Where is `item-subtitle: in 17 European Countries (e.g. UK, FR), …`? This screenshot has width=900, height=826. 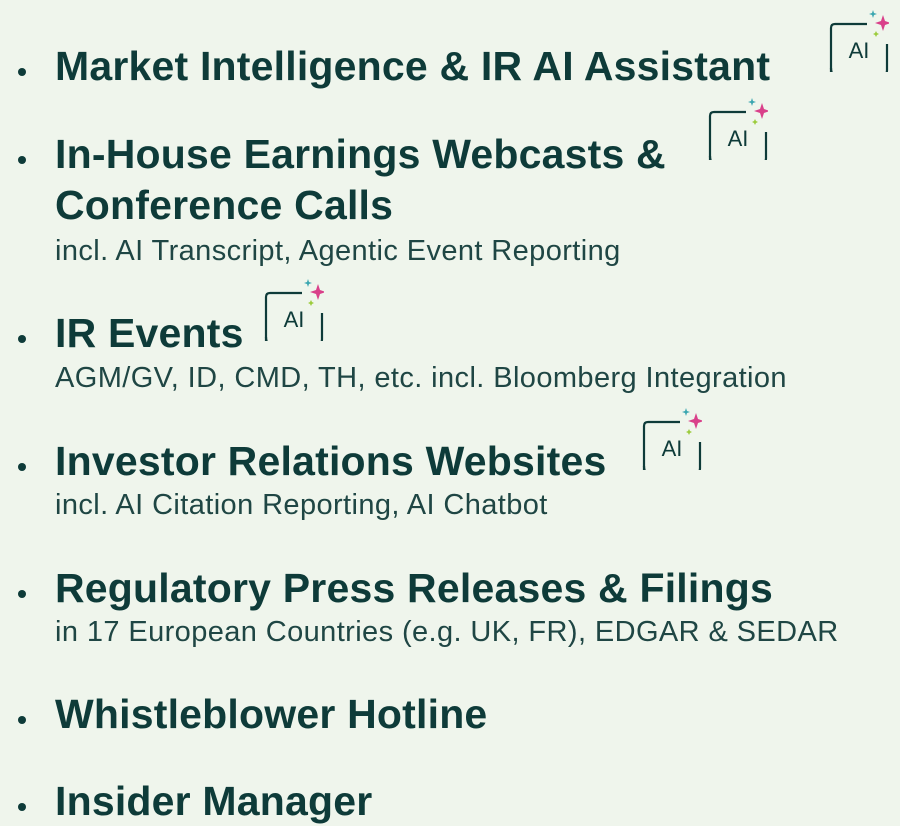
item-subtitle: in 17 European Countries (e.g. UK, FR), … is located at coordinates (447, 632).